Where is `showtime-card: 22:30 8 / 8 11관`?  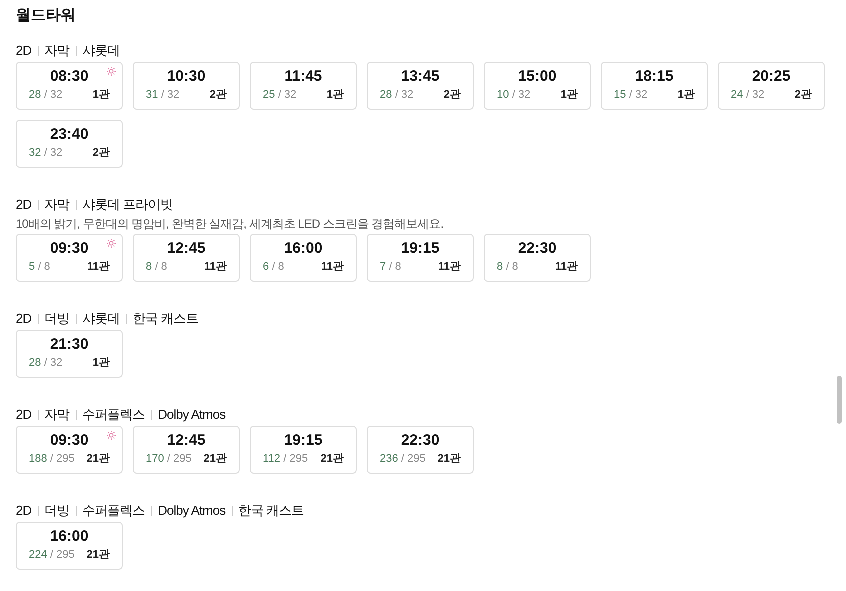 showtime-card: 22:30 8 / 8 11관 is located at coordinates (537, 258).